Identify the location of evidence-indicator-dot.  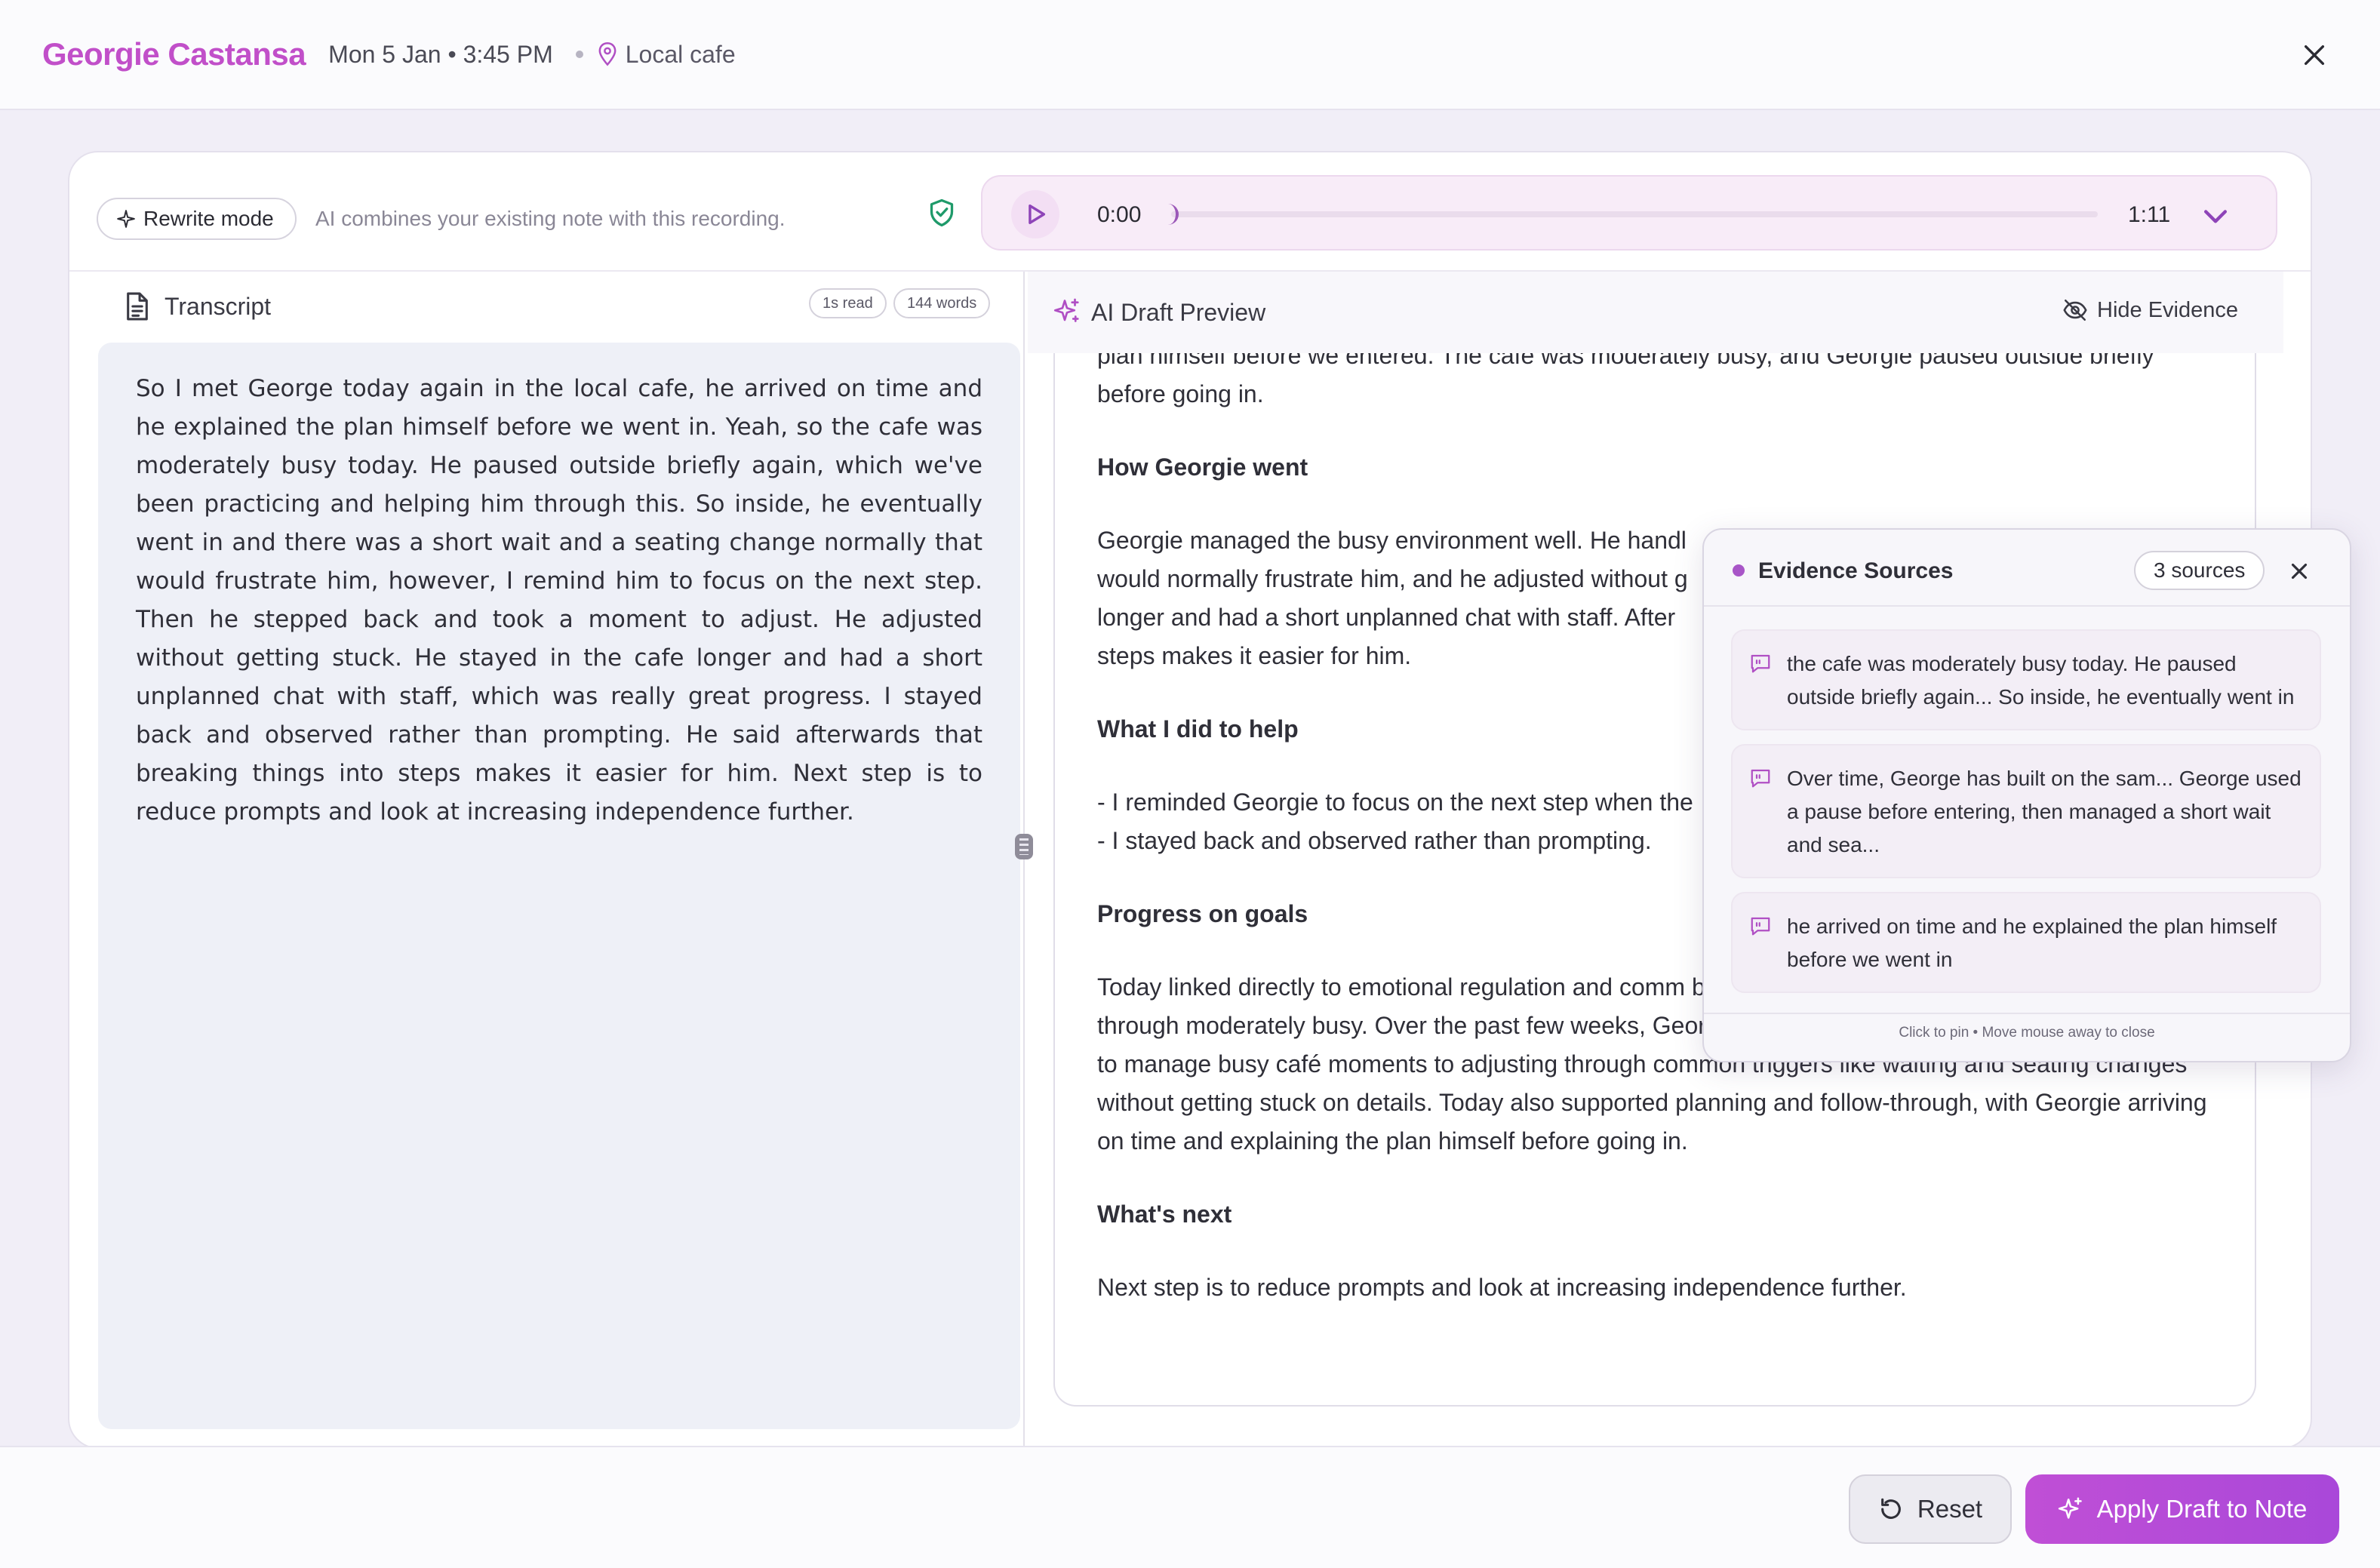
(1739, 570).